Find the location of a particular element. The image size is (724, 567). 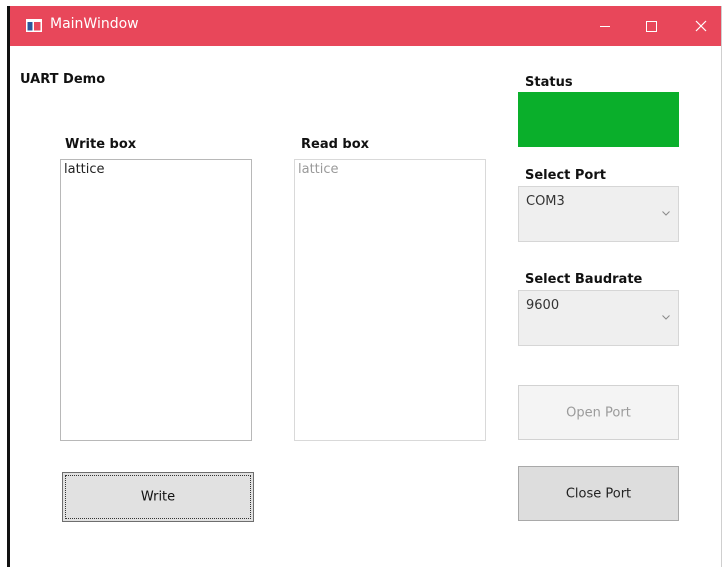

close-port-button: Close Port is located at coordinates (598, 493).